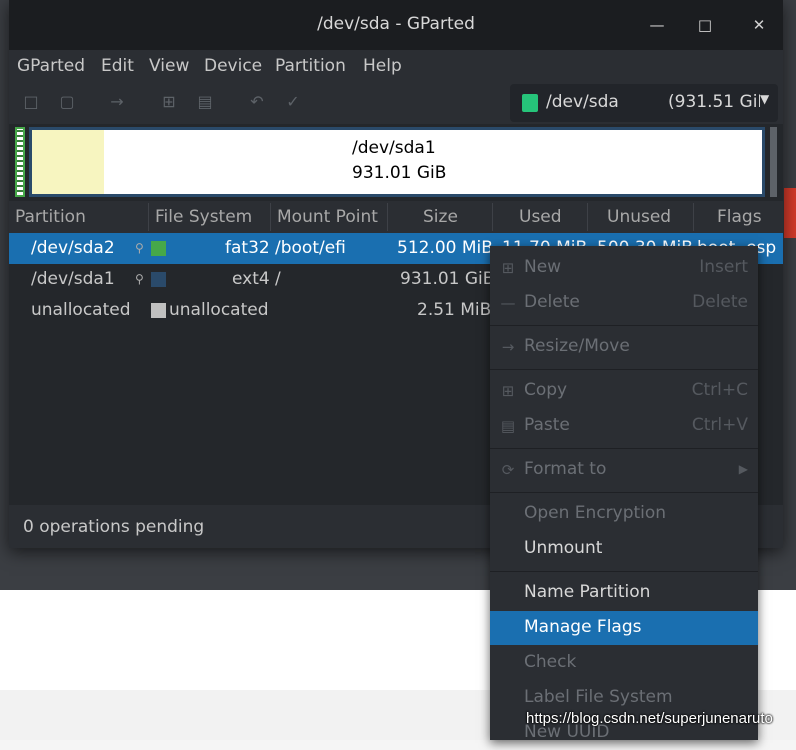 The image size is (796, 750). I want to click on undo-icon: ↶, so click(257, 103).